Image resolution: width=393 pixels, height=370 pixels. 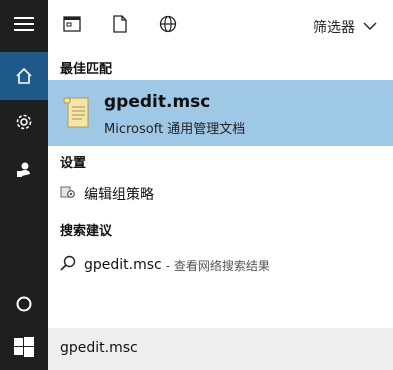 I want to click on best-match-heading: 最佳匹配, so click(x=86, y=69).